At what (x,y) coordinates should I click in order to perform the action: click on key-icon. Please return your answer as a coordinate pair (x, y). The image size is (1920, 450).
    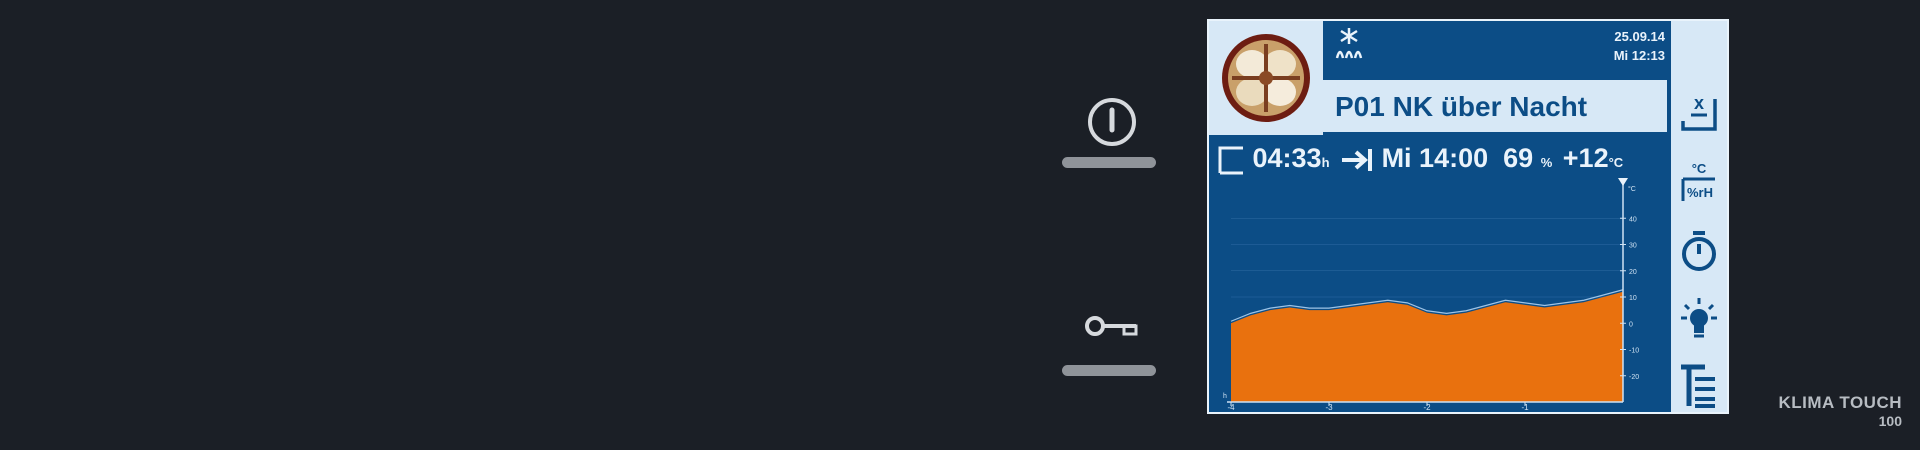
    Looking at the image, I should click on (1111, 326).